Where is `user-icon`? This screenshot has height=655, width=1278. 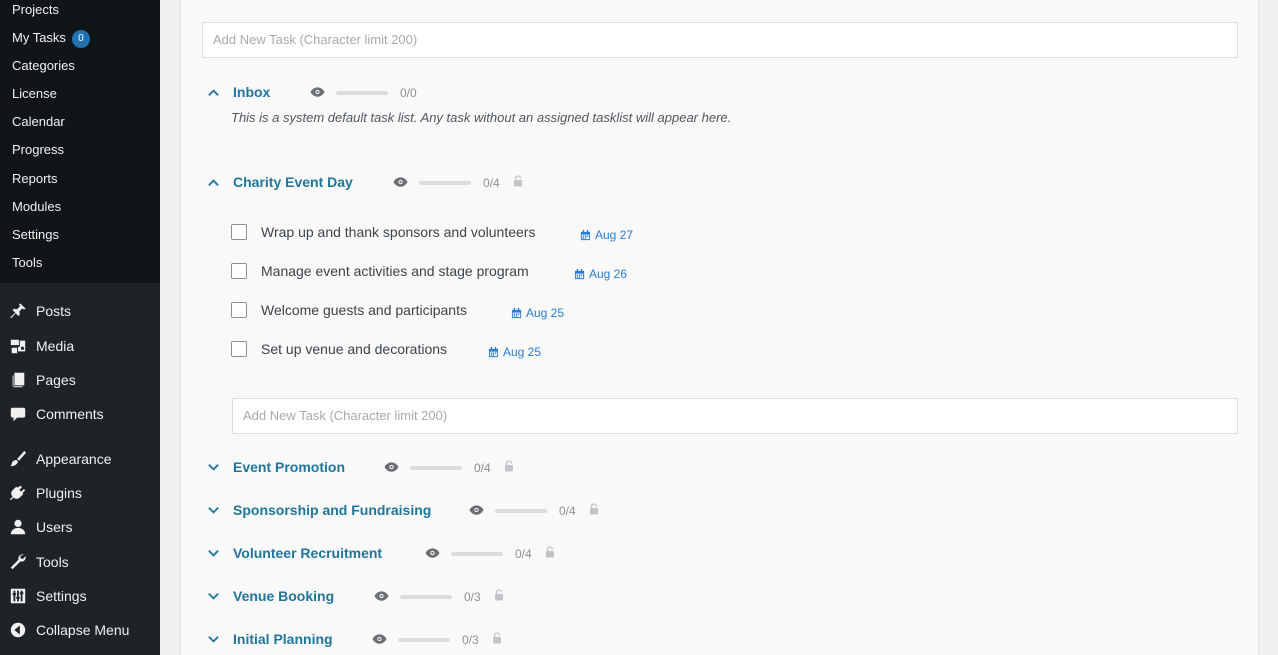 user-icon is located at coordinates (18, 527).